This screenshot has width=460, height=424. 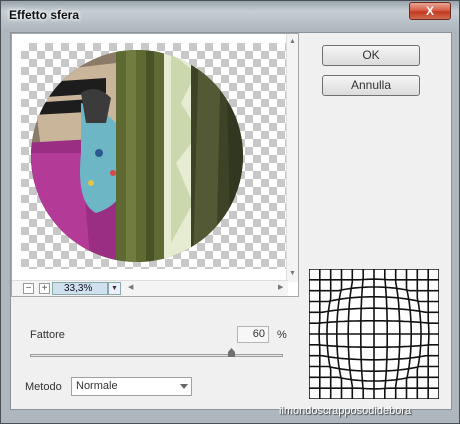 I want to click on close-button: X, so click(x=430, y=11).